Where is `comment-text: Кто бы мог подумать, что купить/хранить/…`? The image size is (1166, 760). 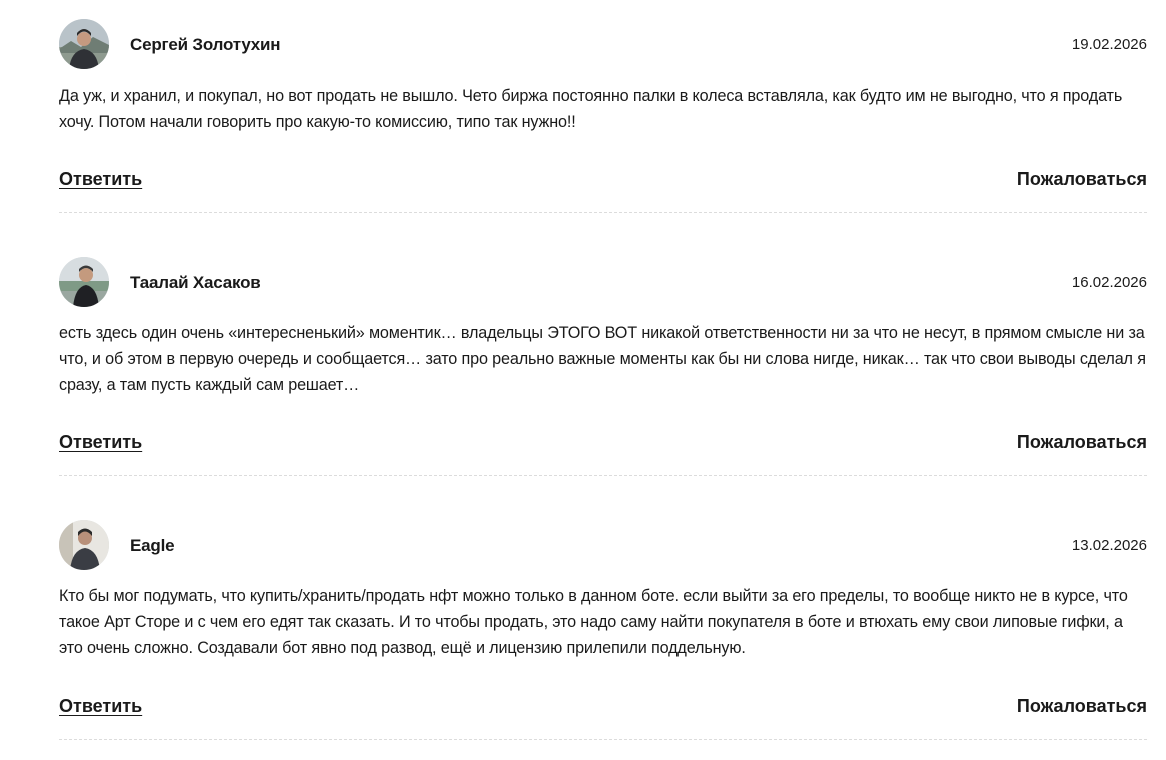
comment-text: Кто бы мог подумать, что купить/хранить/… is located at coordinates (593, 622).